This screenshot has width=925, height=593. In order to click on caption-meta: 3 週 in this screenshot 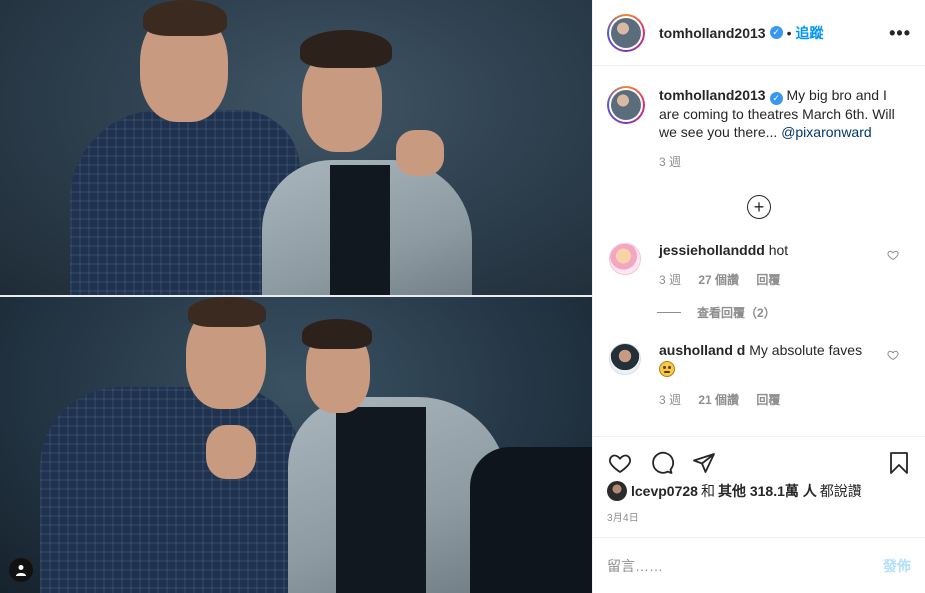, I will do `click(781, 162)`.